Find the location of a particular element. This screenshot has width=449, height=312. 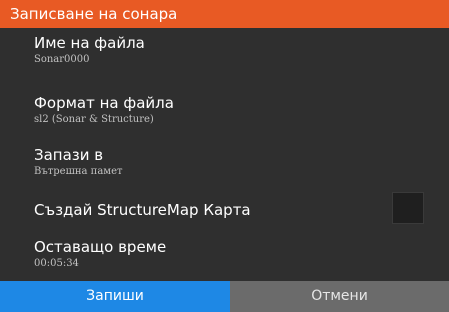

file-format-value: sl2 (Sonar & Structure) is located at coordinates (94, 119).